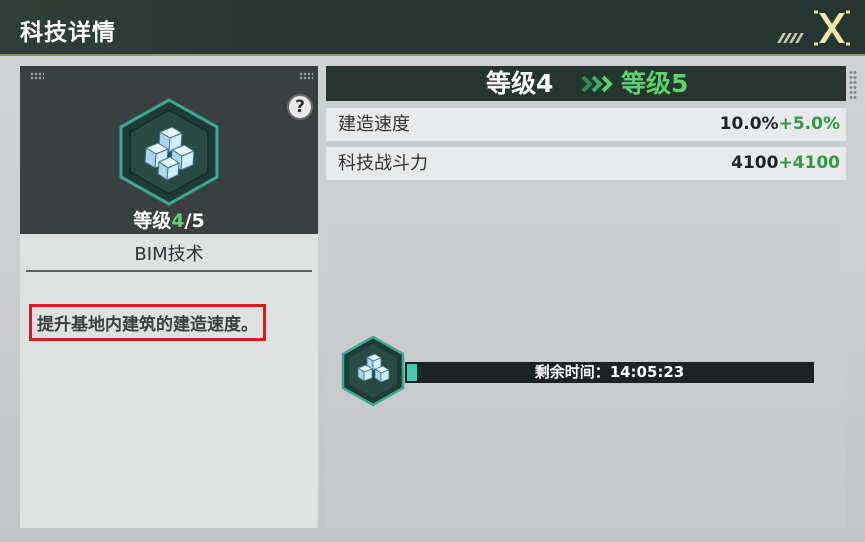 The height and width of the screenshot is (542, 865). What do you see at coordinates (520, 83) in the screenshot?
I see `level-from: 等级4` at bounding box center [520, 83].